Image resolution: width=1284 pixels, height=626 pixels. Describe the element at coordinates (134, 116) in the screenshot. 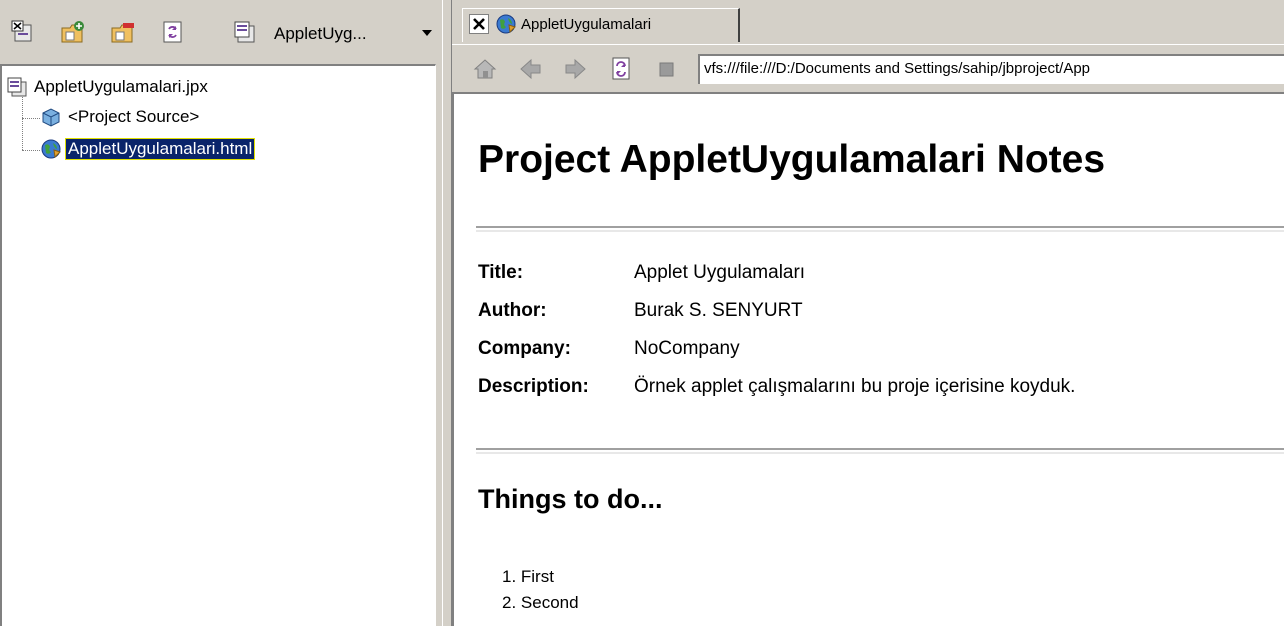

I see `tree-node-label: <Project Source>` at that location.